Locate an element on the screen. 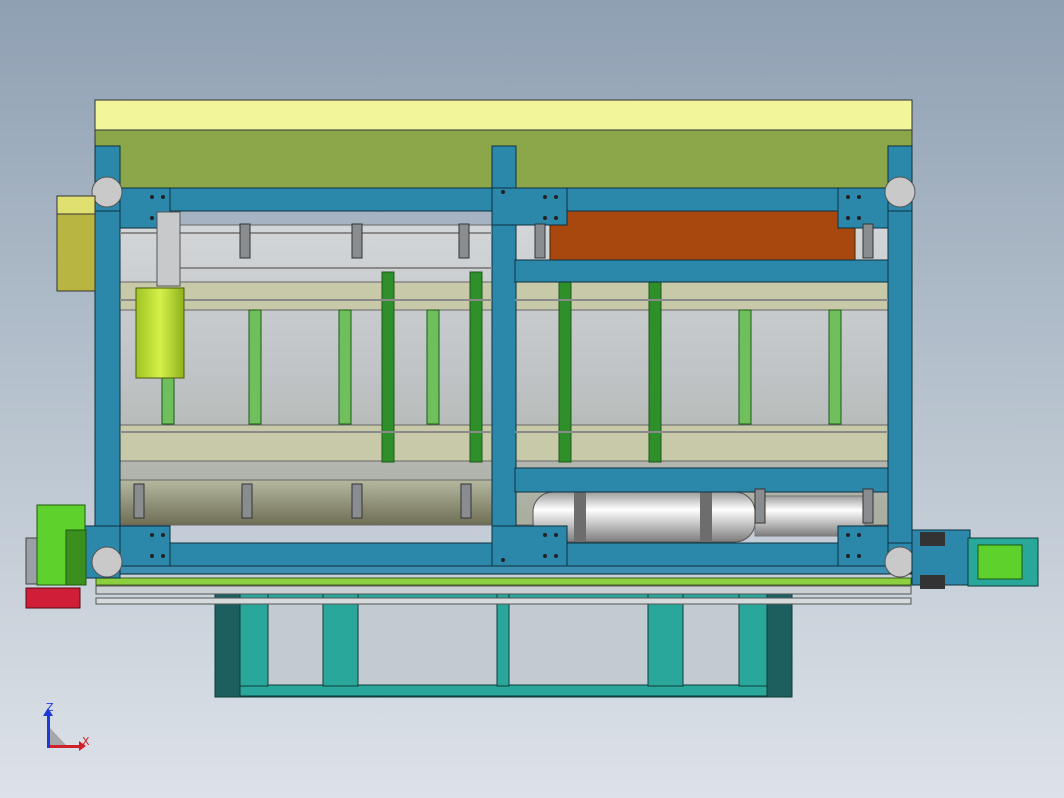 This screenshot has width=1064, height=798. z-axis-label: Z is located at coordinates (50, 707).